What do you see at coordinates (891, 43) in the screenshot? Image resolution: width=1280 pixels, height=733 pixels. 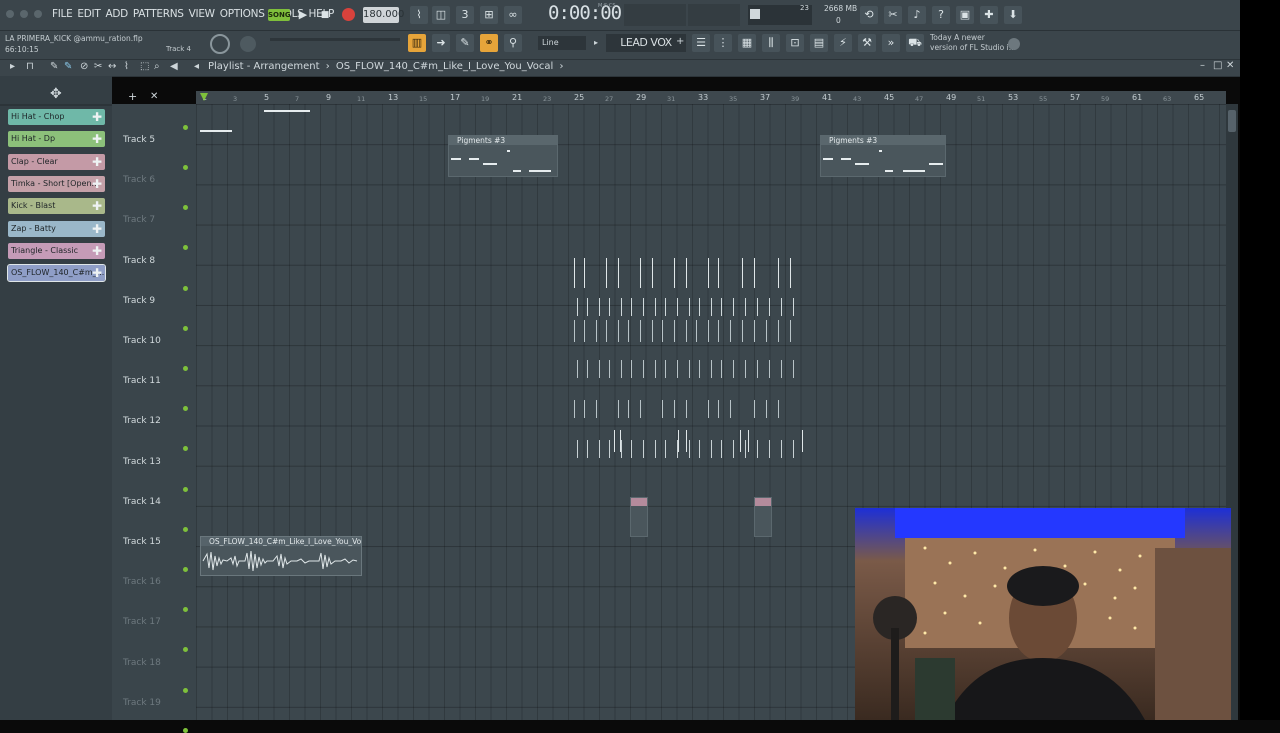 I see `forward-icon: »` at bounding box center [891, 43].